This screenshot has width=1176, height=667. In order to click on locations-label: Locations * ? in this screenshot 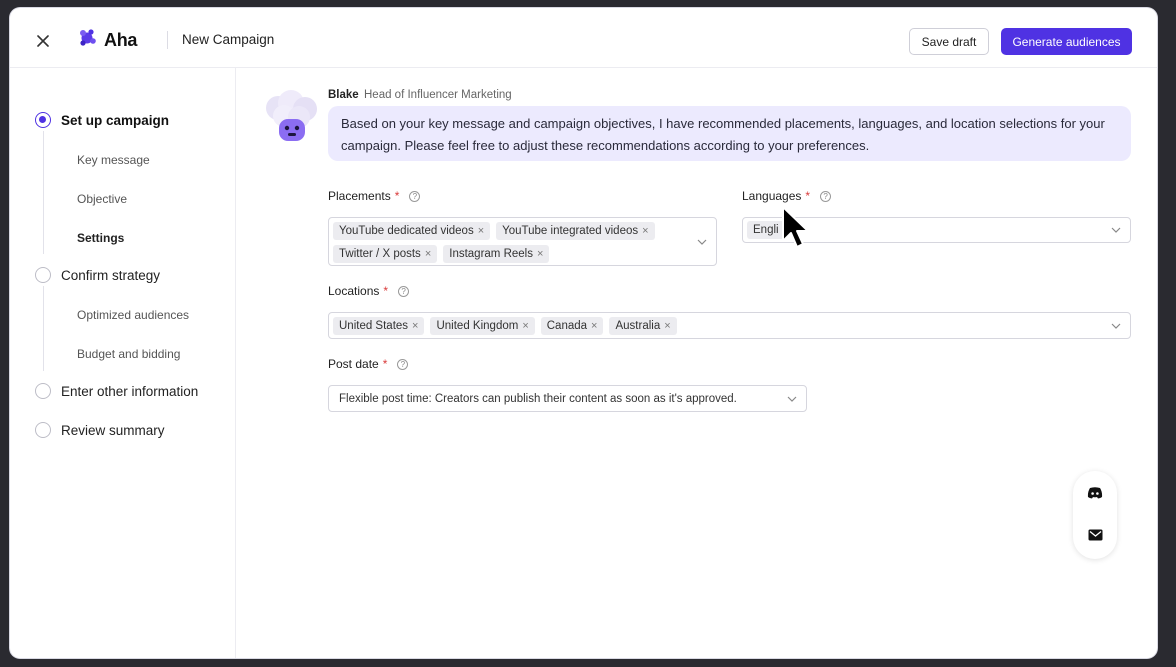, I will do `click(369, 291)`.